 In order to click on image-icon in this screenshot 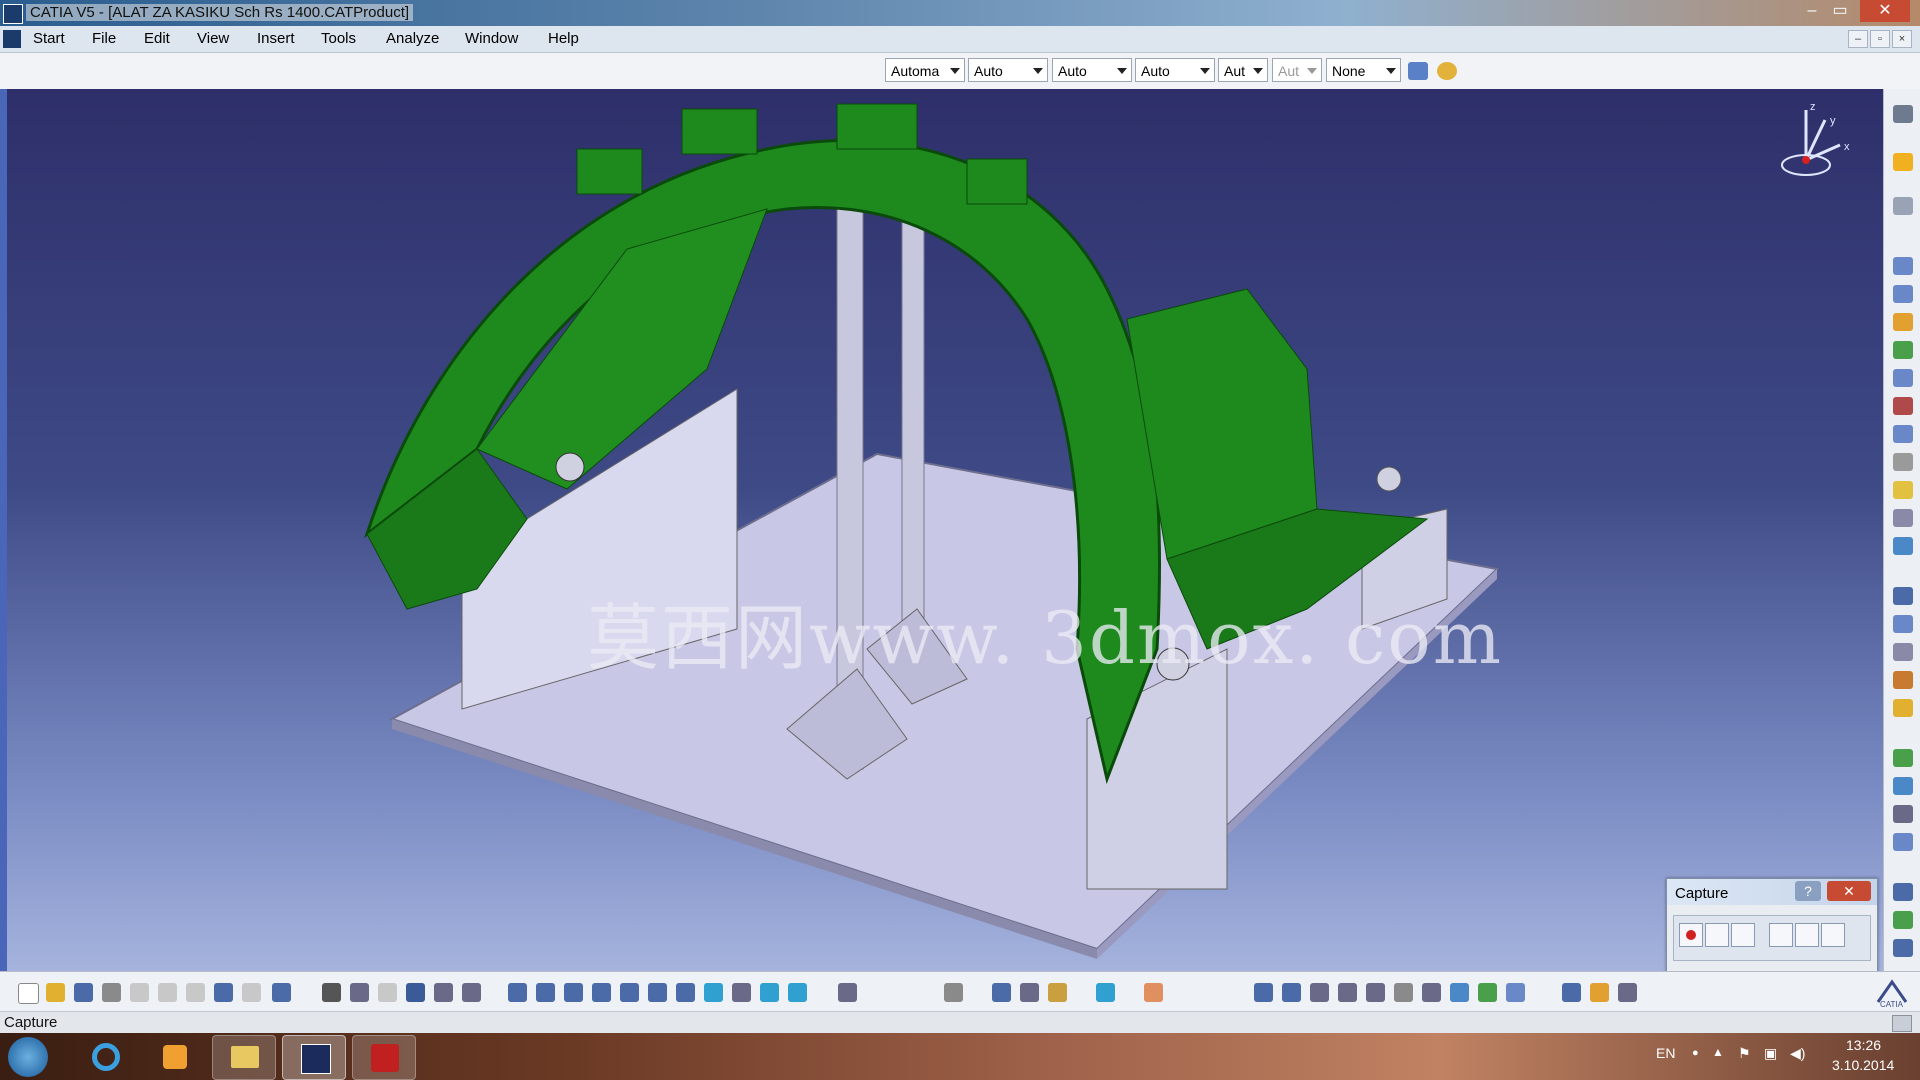, I will do `click(1807, 935)`.